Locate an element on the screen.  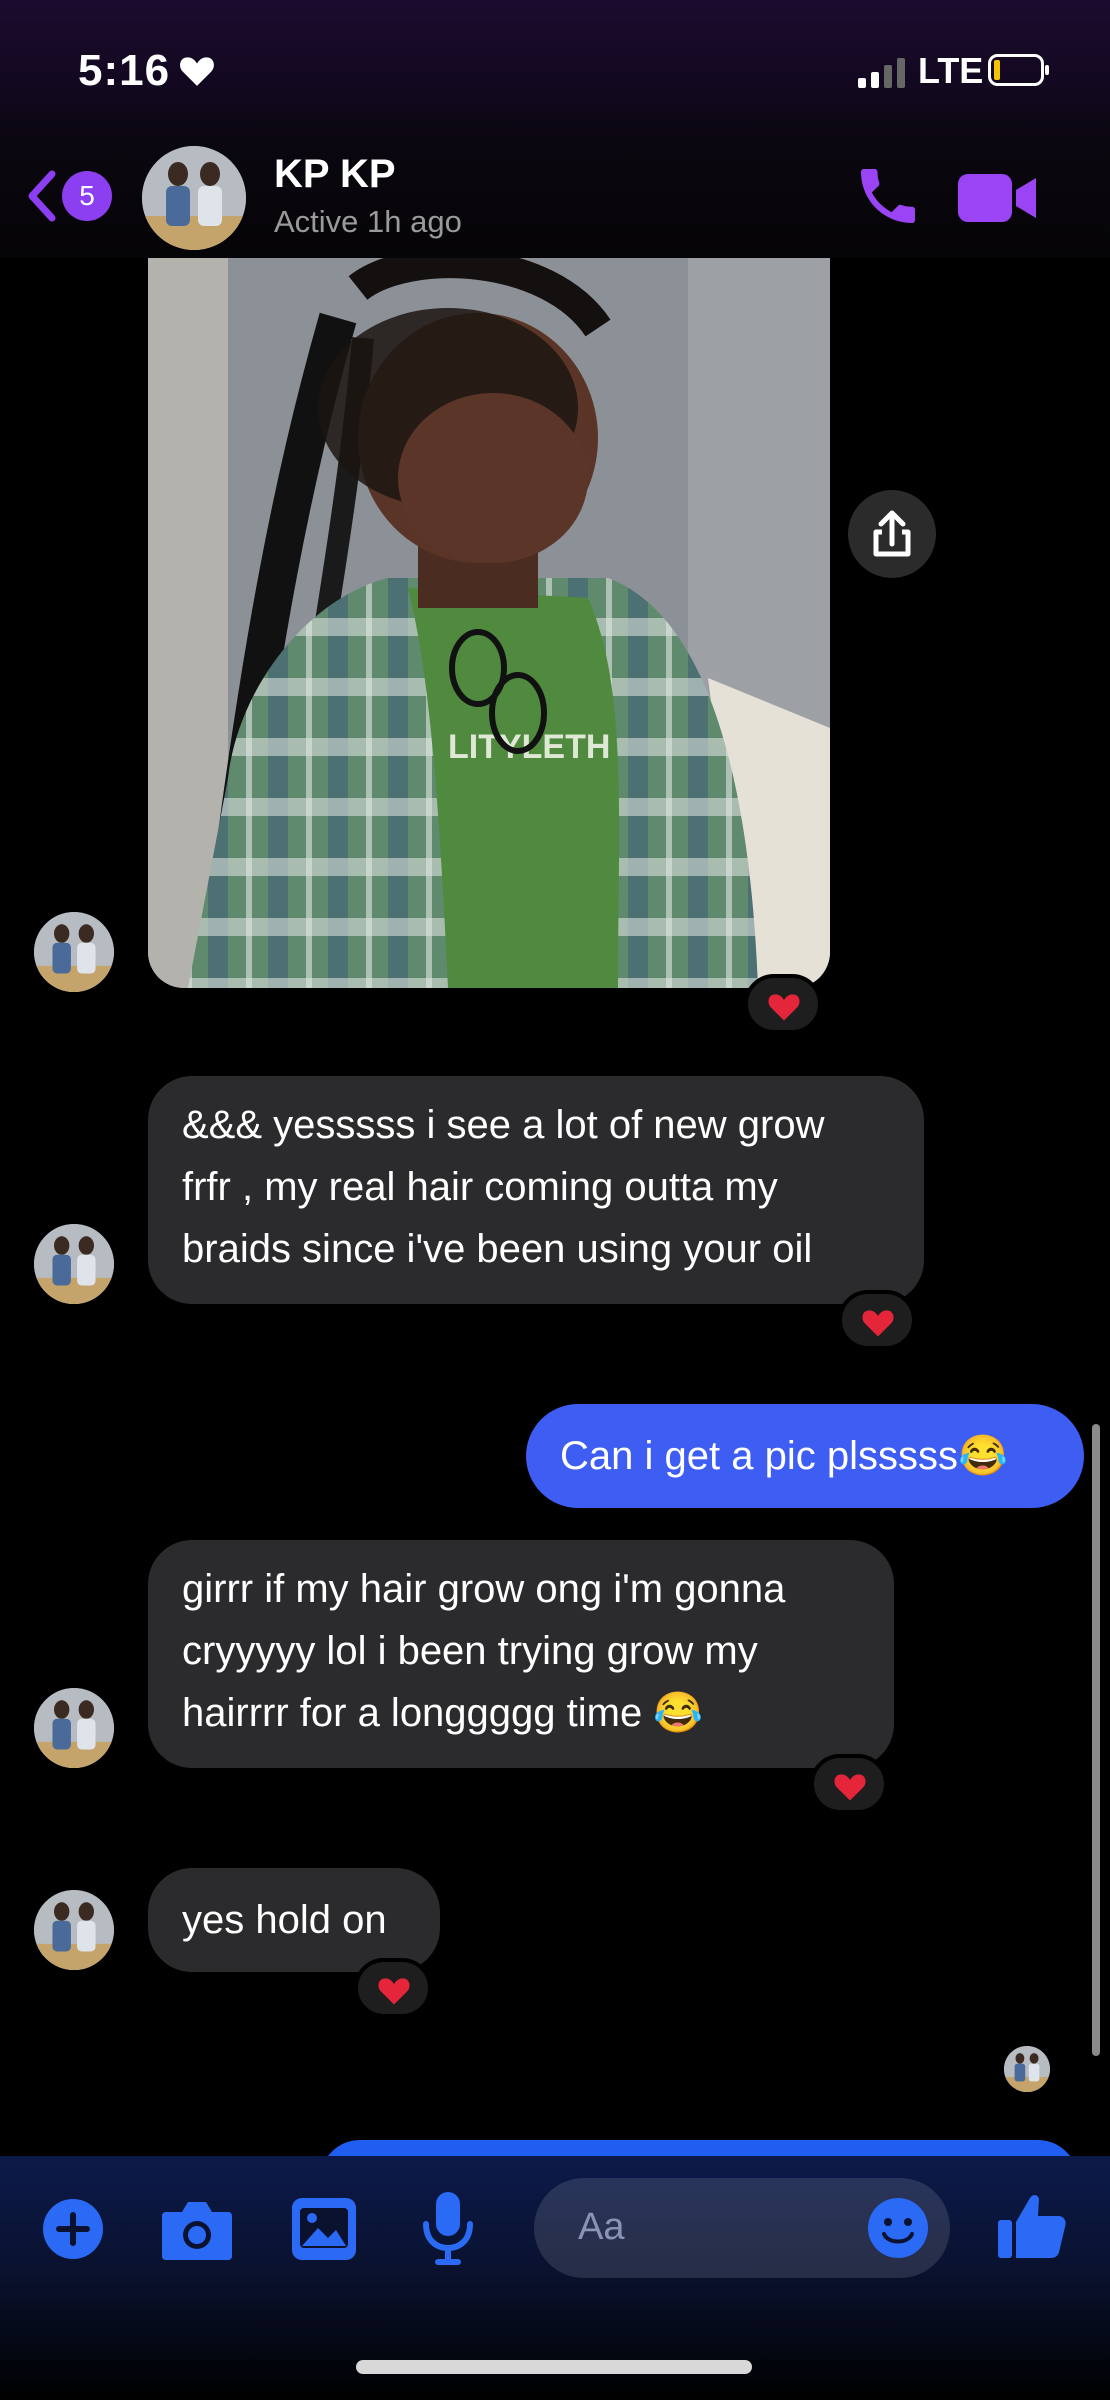
signal-icon is located at coordinates (881, 73).